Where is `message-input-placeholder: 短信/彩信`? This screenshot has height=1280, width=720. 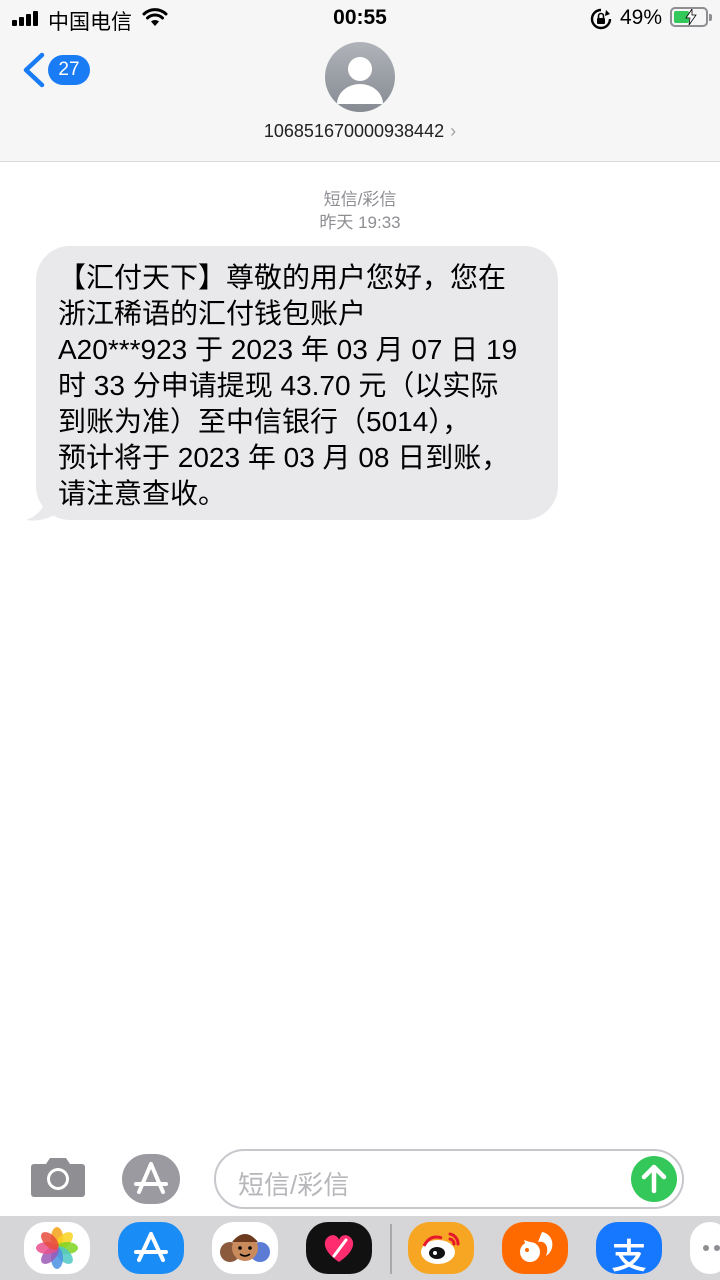
message-input-placeholder: 短信/彩信 is located at coordinates (294, 1185).